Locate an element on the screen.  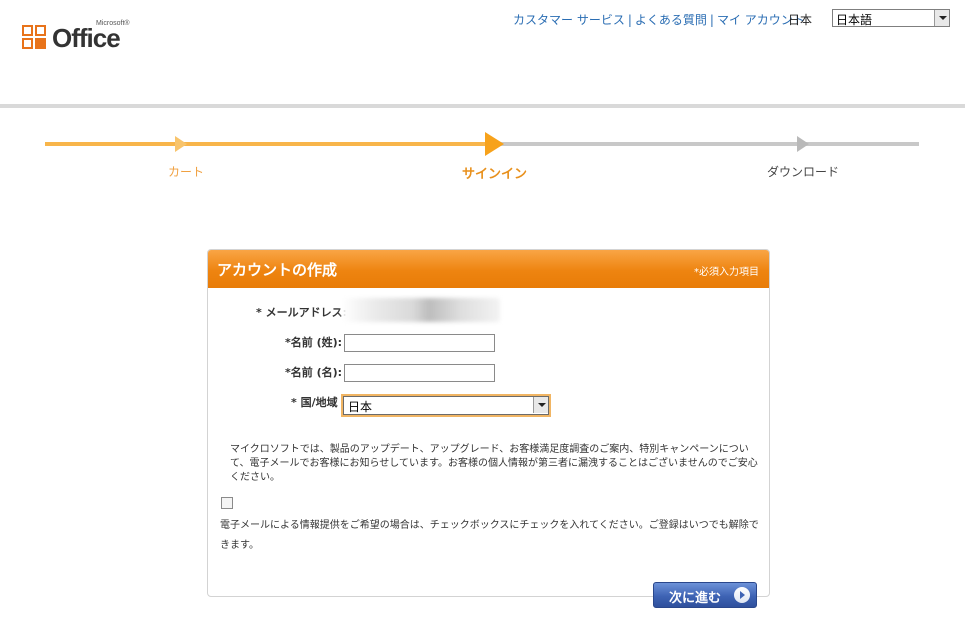
progress-track-done is located at coordinates (270, 144).